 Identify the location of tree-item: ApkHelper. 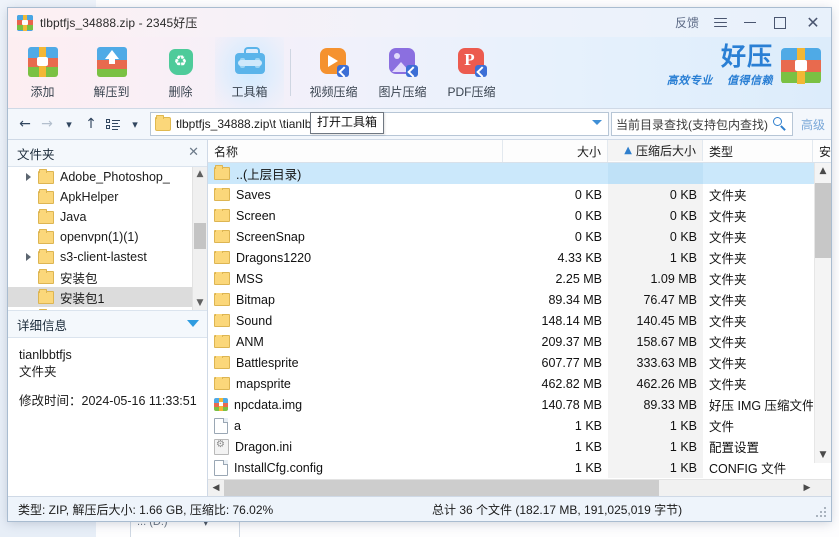
(107, 197).